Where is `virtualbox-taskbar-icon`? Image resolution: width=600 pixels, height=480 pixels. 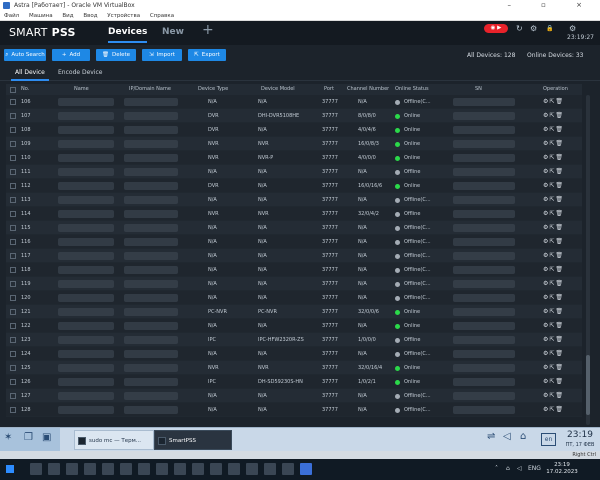 virtualbox-taskbar-icon is located at coordinates (306, 469).